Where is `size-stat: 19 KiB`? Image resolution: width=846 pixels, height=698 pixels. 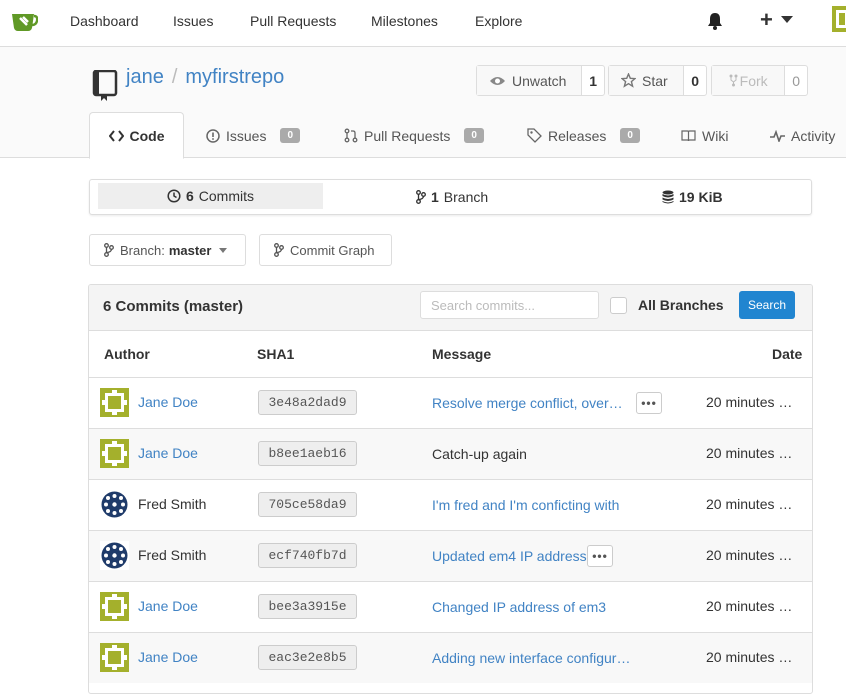 size-stat: 19 KiB is located at coordinates (692, 197).